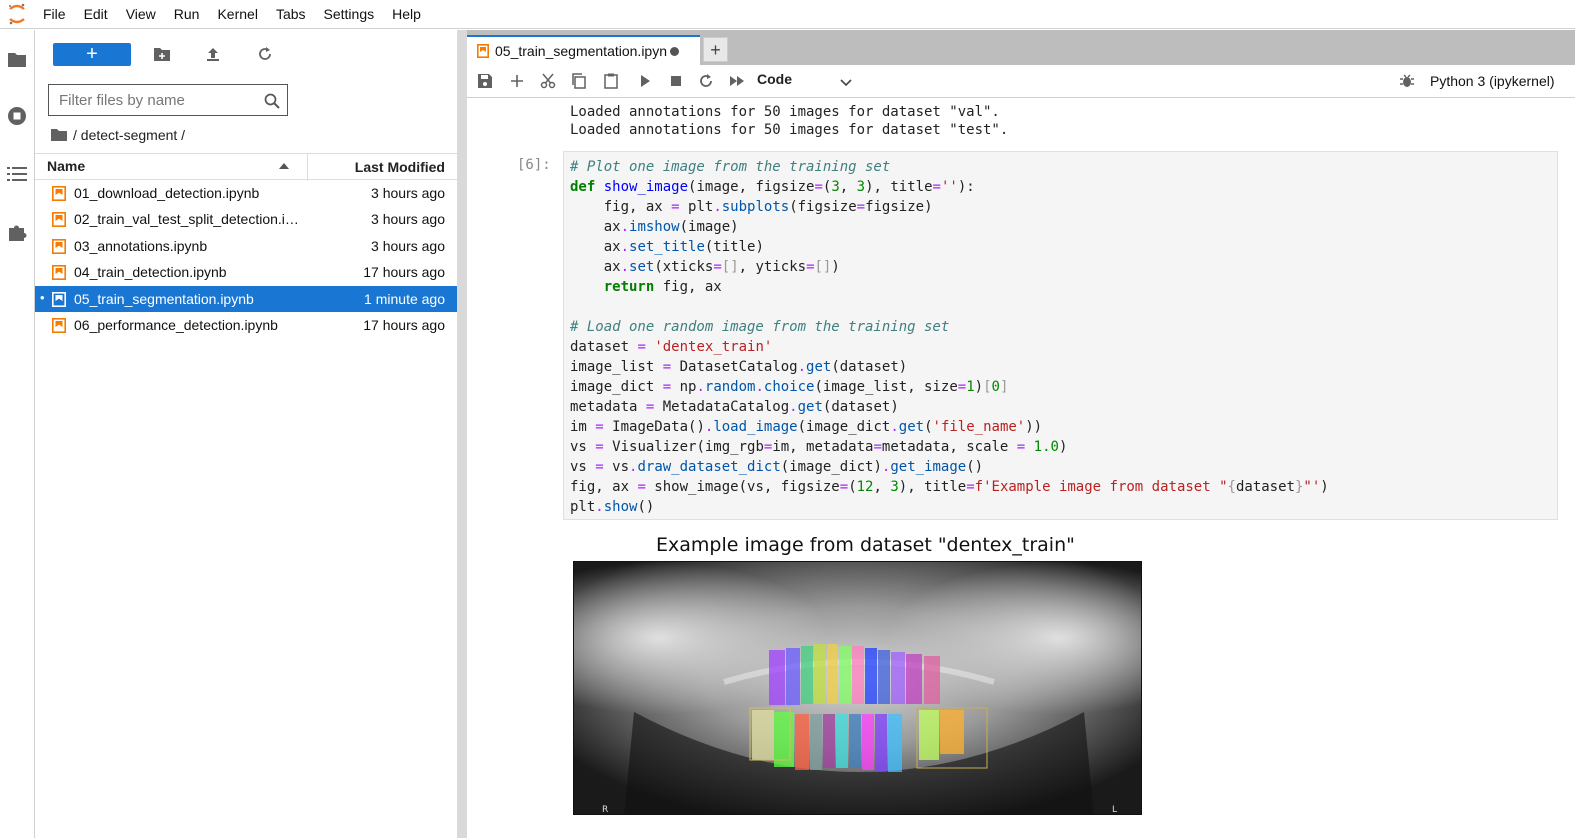  Describe the element at coordinates (272, 103) in the screenshot. I see `search-icon` at that location.